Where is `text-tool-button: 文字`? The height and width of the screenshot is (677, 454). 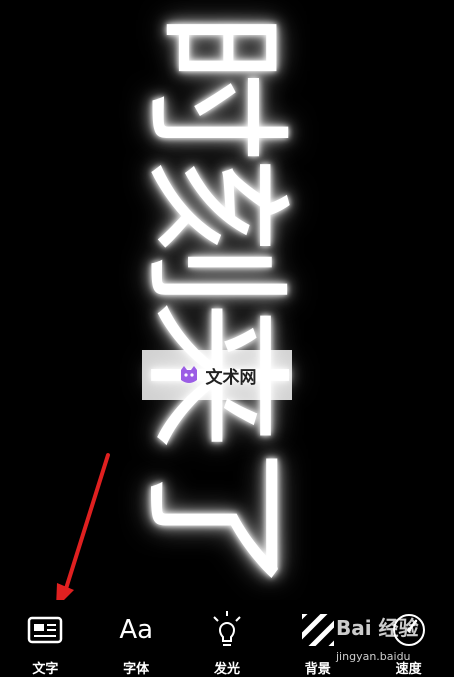 text-tool-button: 文字 is located at coordinates (45, 638).